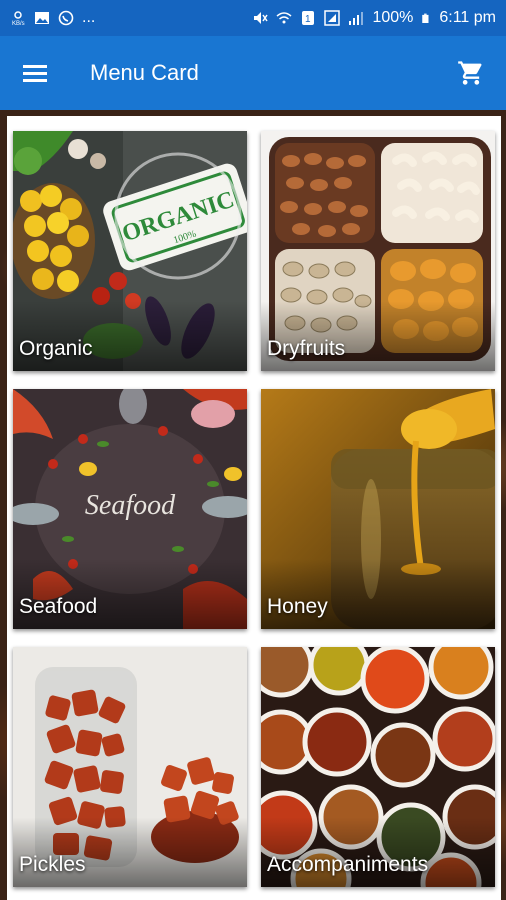 This screenshot has height=900, width=506. What do you see at coordinates (284, 18) in the screenshot?
I see `wifi-icon` at bounding box center [284, 18].